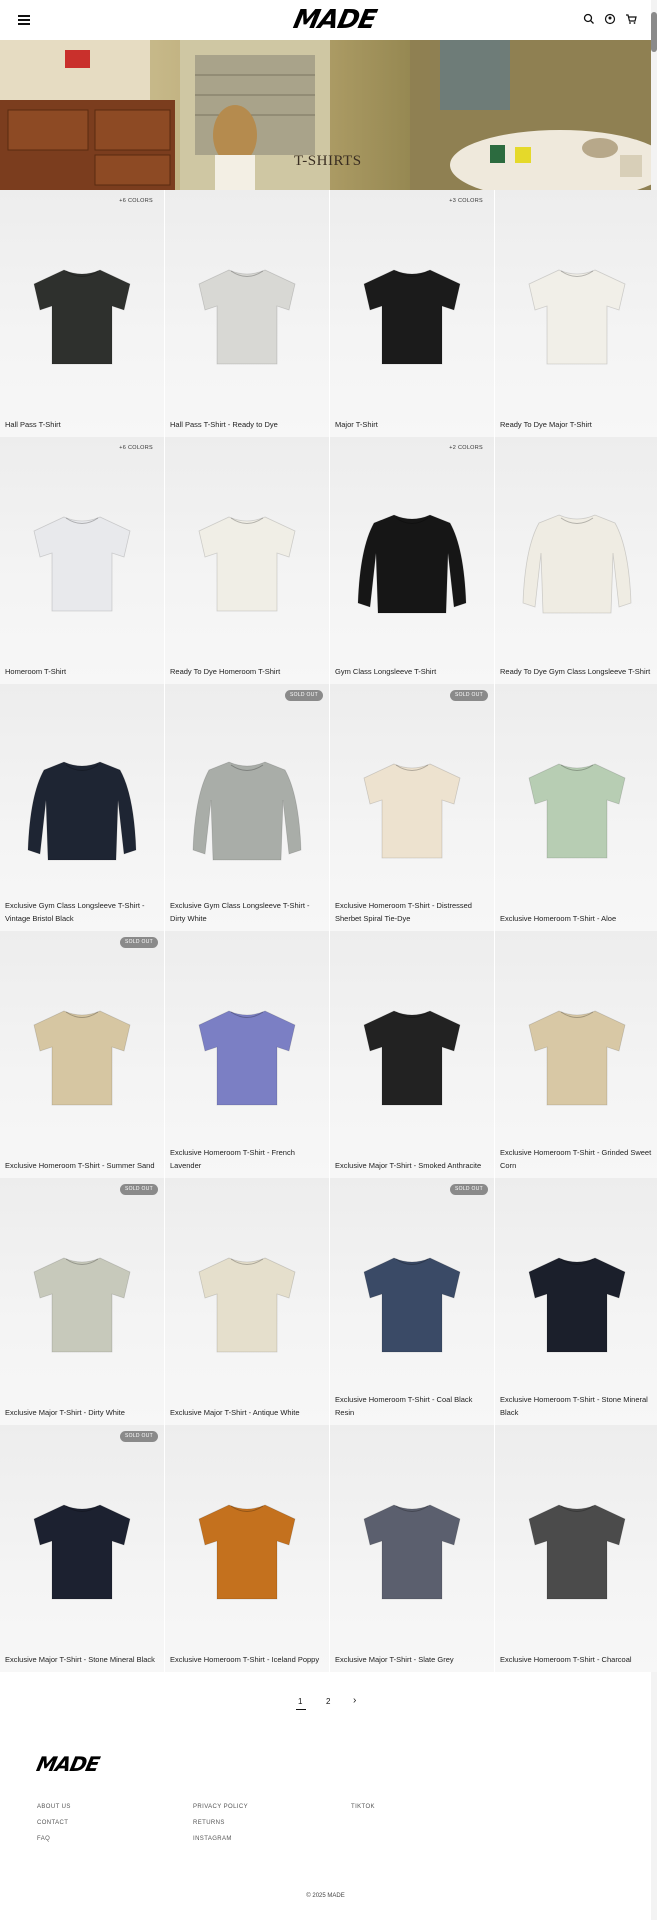 The width and height of the screenshot is (657, 1920). I want to click on footer-link-returns: RETURNS, so click(209, 1823).